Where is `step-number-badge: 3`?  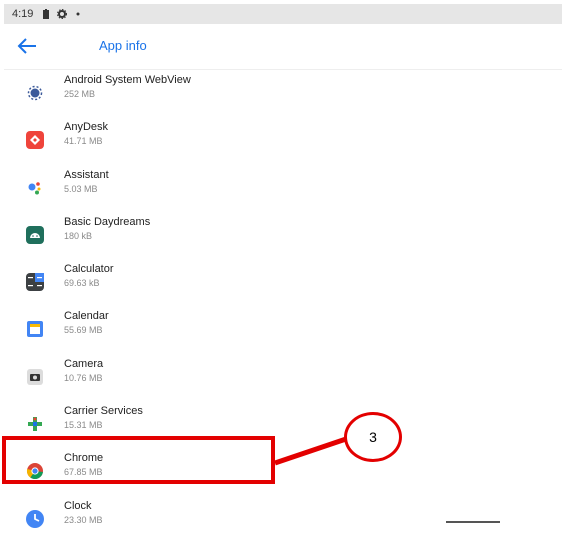
step-number-badge: 3 is located at coordinates (373, 437).